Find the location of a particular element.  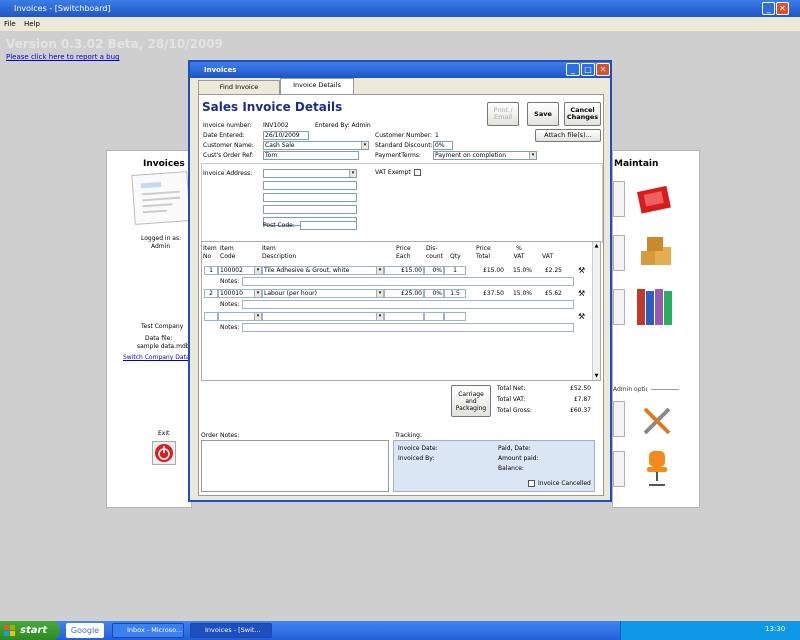

date-entered-field: 26/10/2009 is located at coordinates (286, 135).